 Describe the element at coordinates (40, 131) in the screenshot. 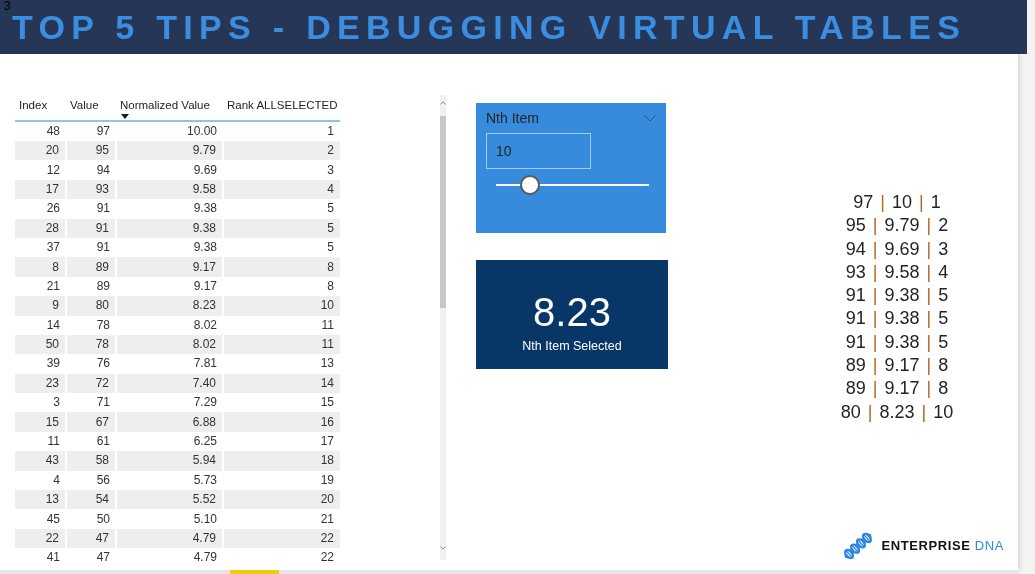

I see `table-cell: 48` at that location.